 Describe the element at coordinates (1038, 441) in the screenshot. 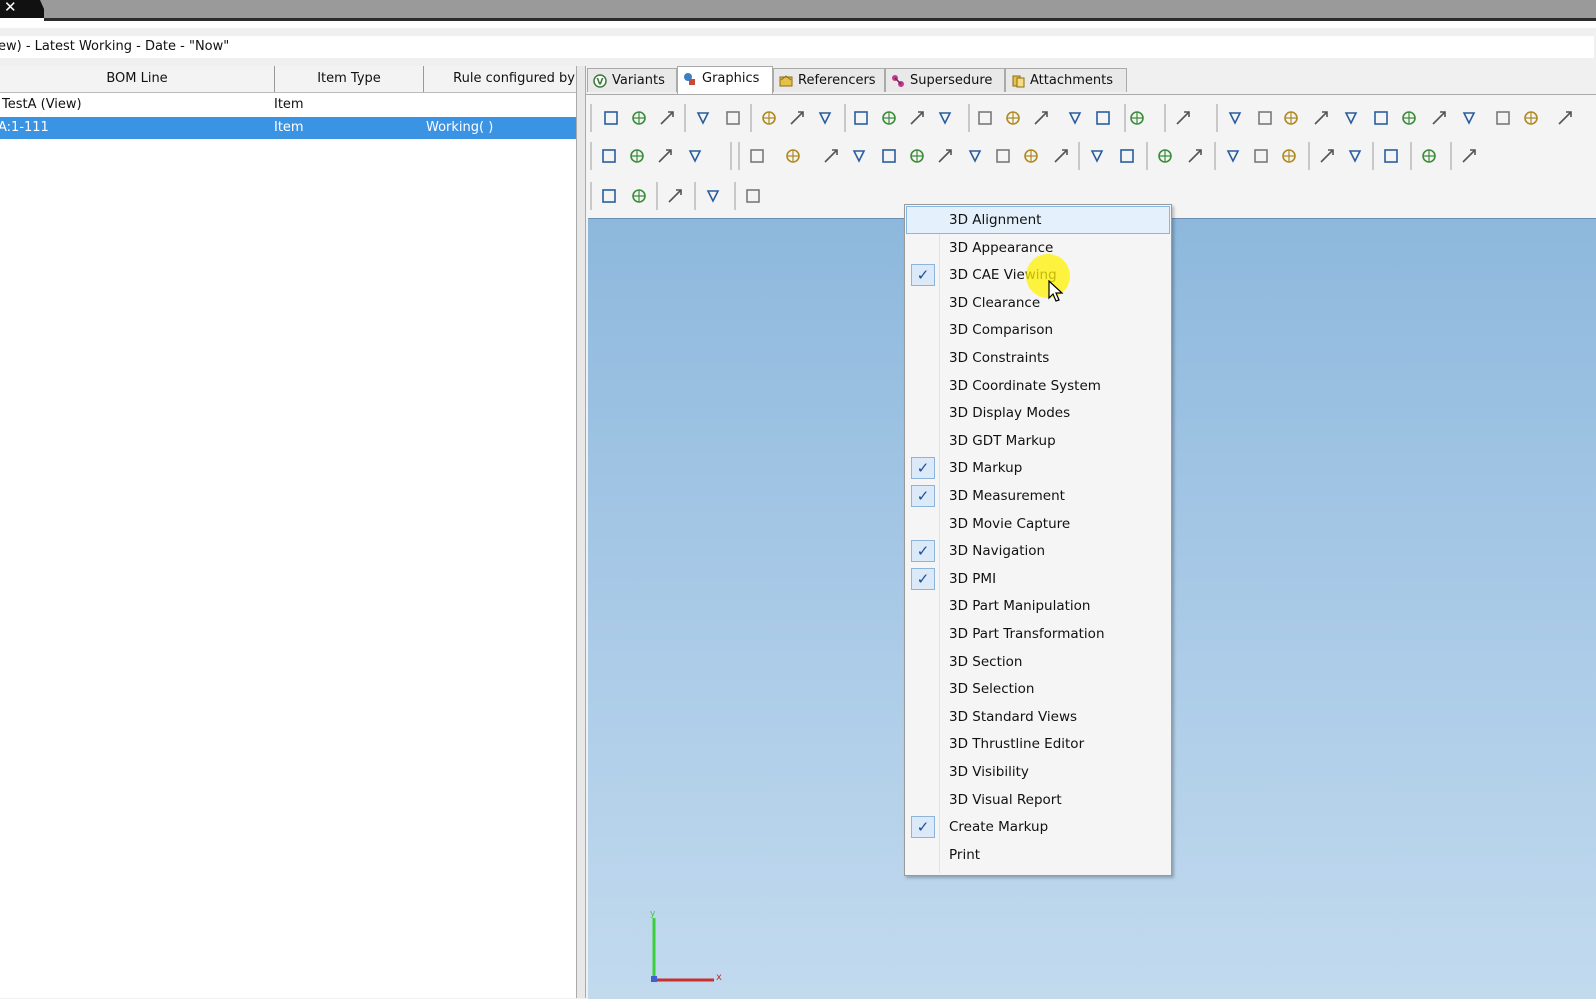

I see `menu-item-3d-gdt-markup: 3D GDT Markup` at that location.